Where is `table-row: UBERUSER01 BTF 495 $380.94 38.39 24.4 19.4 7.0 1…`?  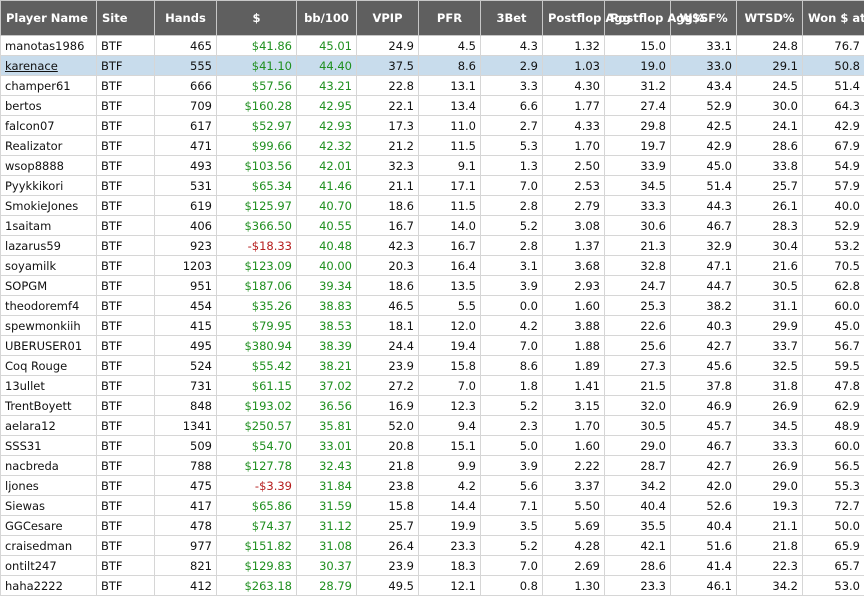
table-row: UBERUSER01 BTF 495 $380.94 38.39 24.4 19.4 7.0 1… is located at coordinates (432, 345).